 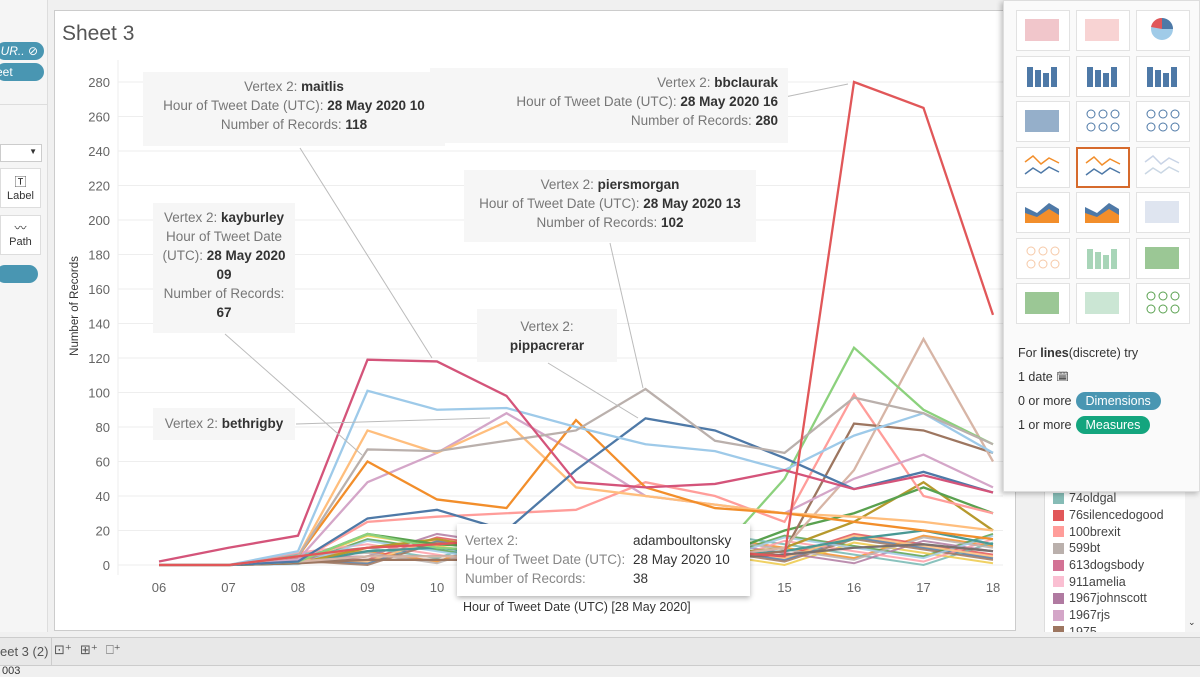 I want to click on side-by-side-bars-icon, so click(x=1162, y=76).